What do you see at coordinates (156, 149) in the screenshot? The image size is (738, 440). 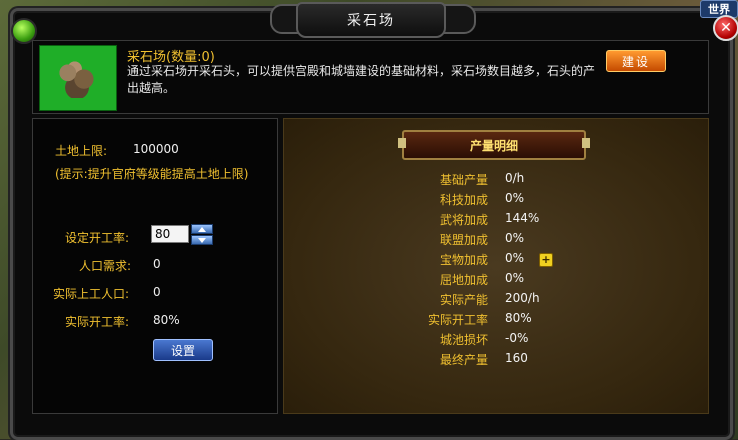 I see `land-limit-value: 100000` at bounding box center [156, 149].